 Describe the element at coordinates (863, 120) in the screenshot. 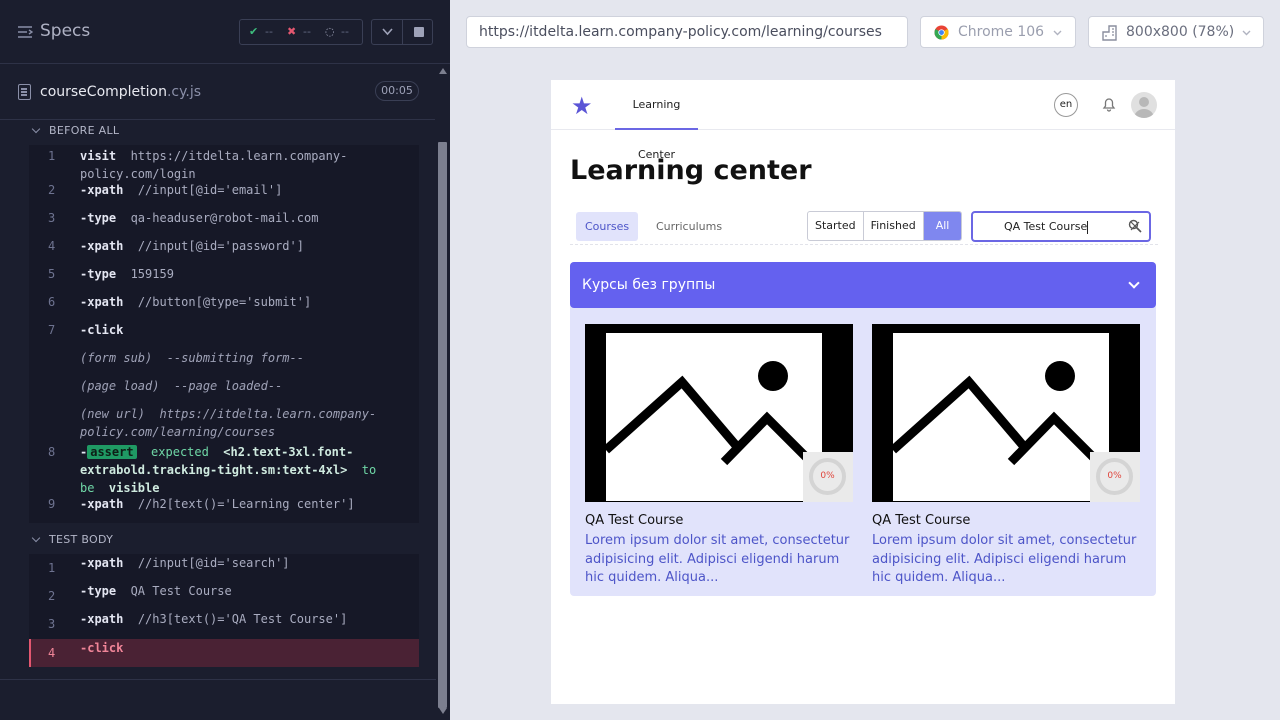

I see `app-navbar: ★ Learning Center en` at that location.